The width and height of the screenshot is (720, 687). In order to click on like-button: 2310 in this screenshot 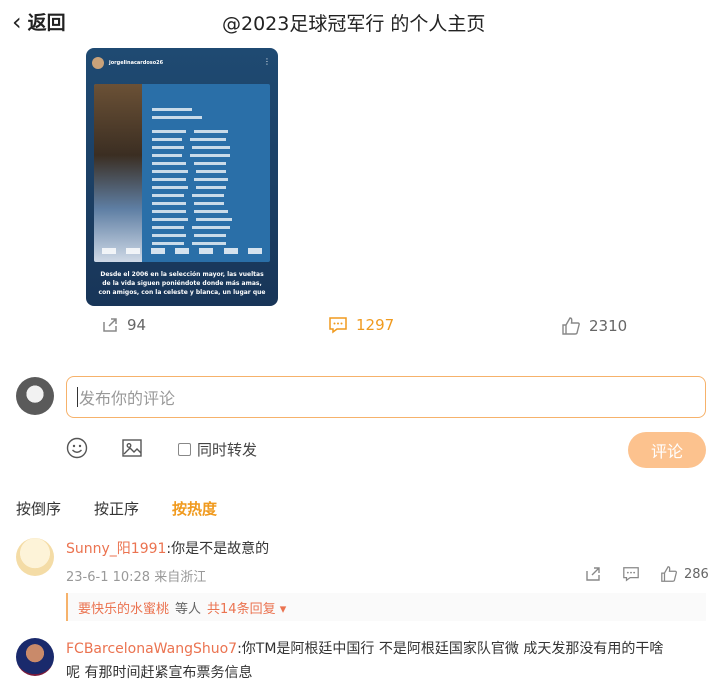, I will do `click(594, 326)`.